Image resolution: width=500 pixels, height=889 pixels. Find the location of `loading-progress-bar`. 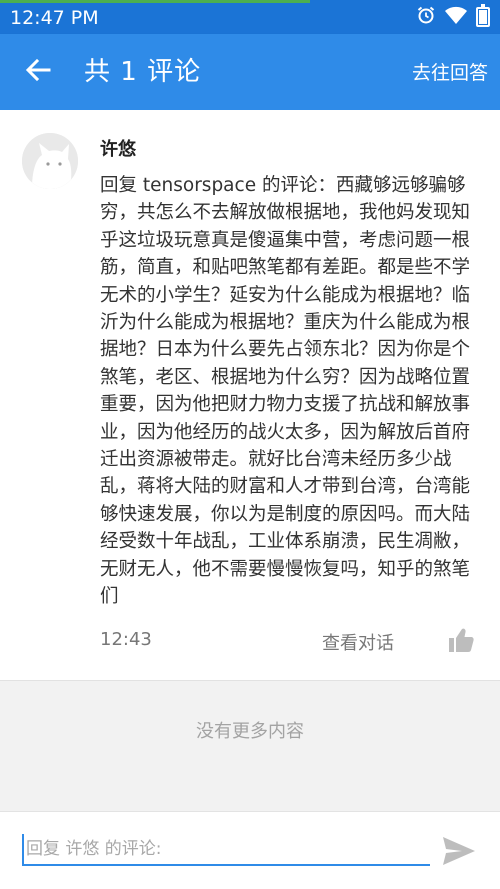

loading-progress-bar is located at coordinates (155, 1).